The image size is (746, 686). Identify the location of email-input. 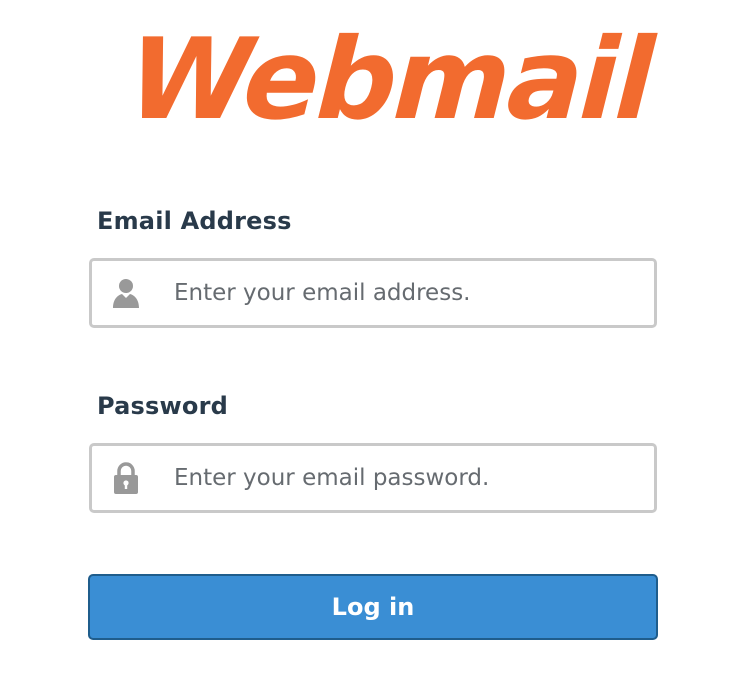
(409, 293).